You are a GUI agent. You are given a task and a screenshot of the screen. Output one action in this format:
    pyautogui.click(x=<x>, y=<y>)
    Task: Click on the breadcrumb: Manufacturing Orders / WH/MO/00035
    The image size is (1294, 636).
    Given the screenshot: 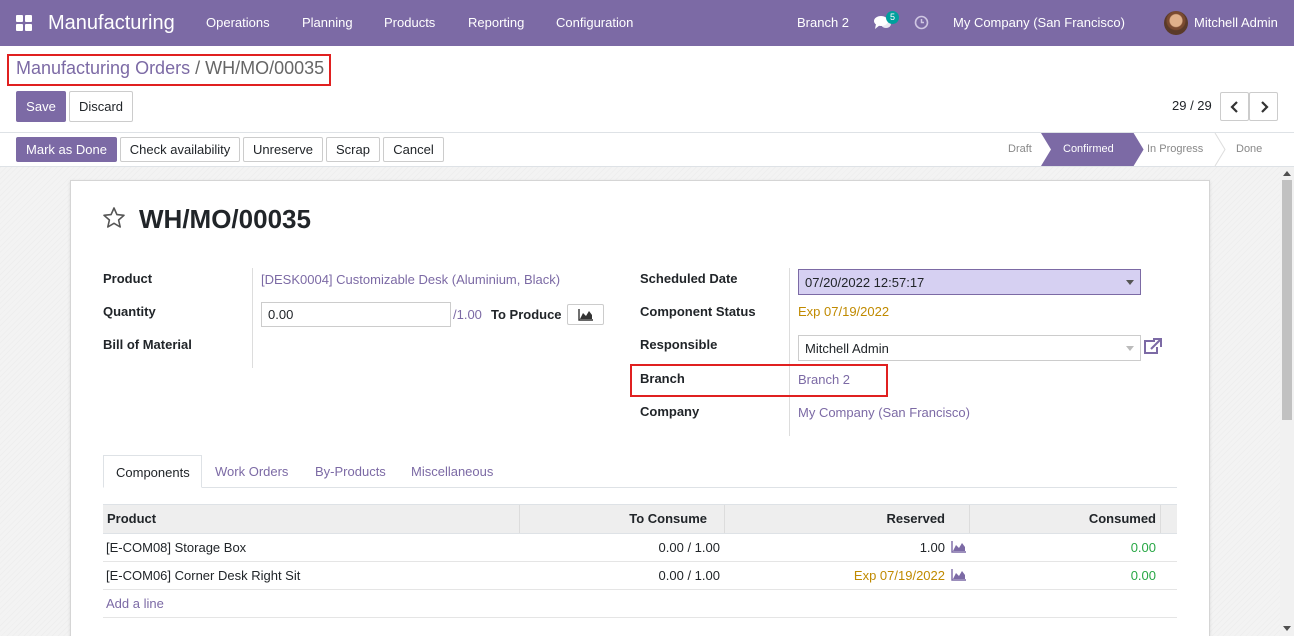 What is the action you would take?
    pyautogui.click(x=170, y=68)
    